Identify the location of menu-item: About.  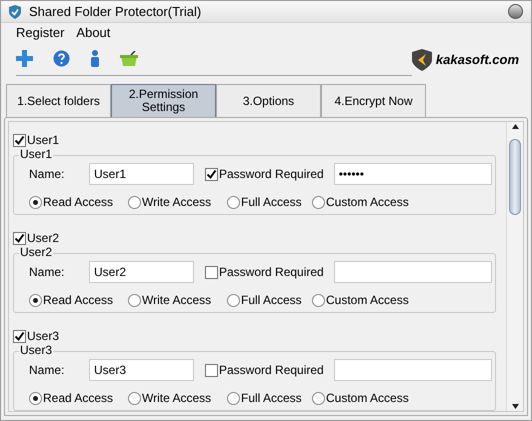
(93, 32).